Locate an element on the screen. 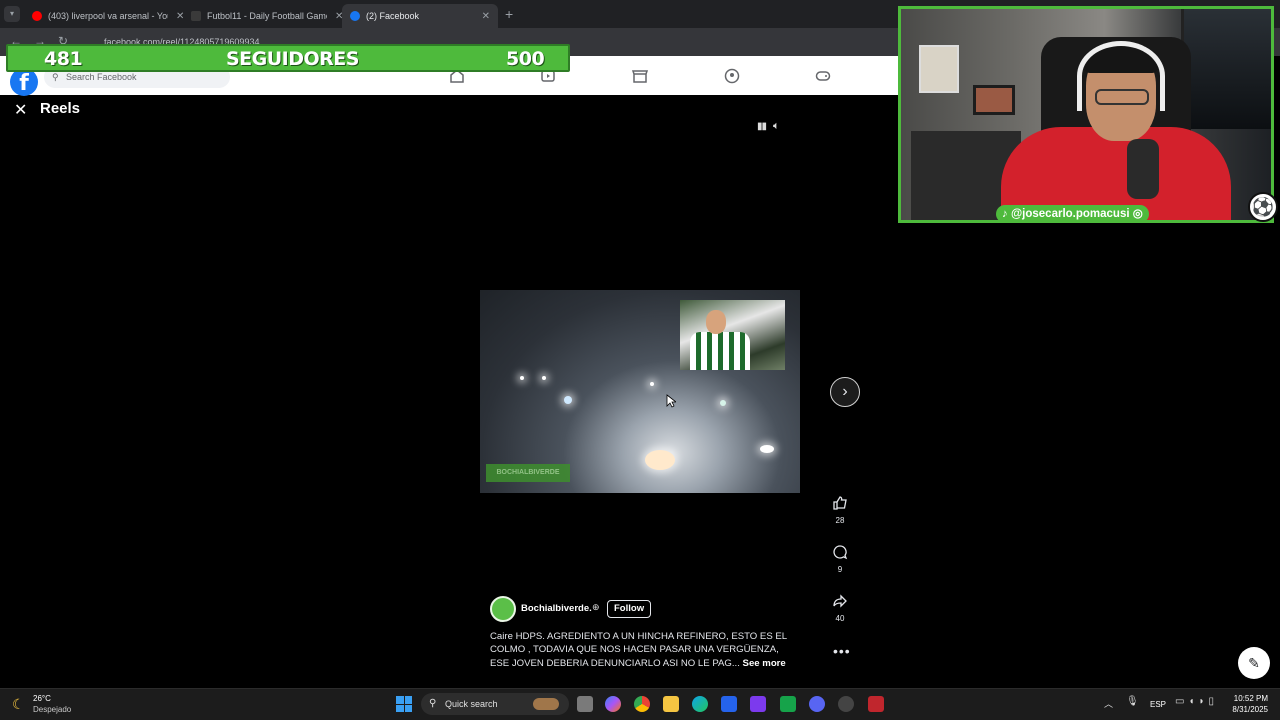  tab-title: (403) liverpool va arsenal - You is located at coordinates (108, 16).